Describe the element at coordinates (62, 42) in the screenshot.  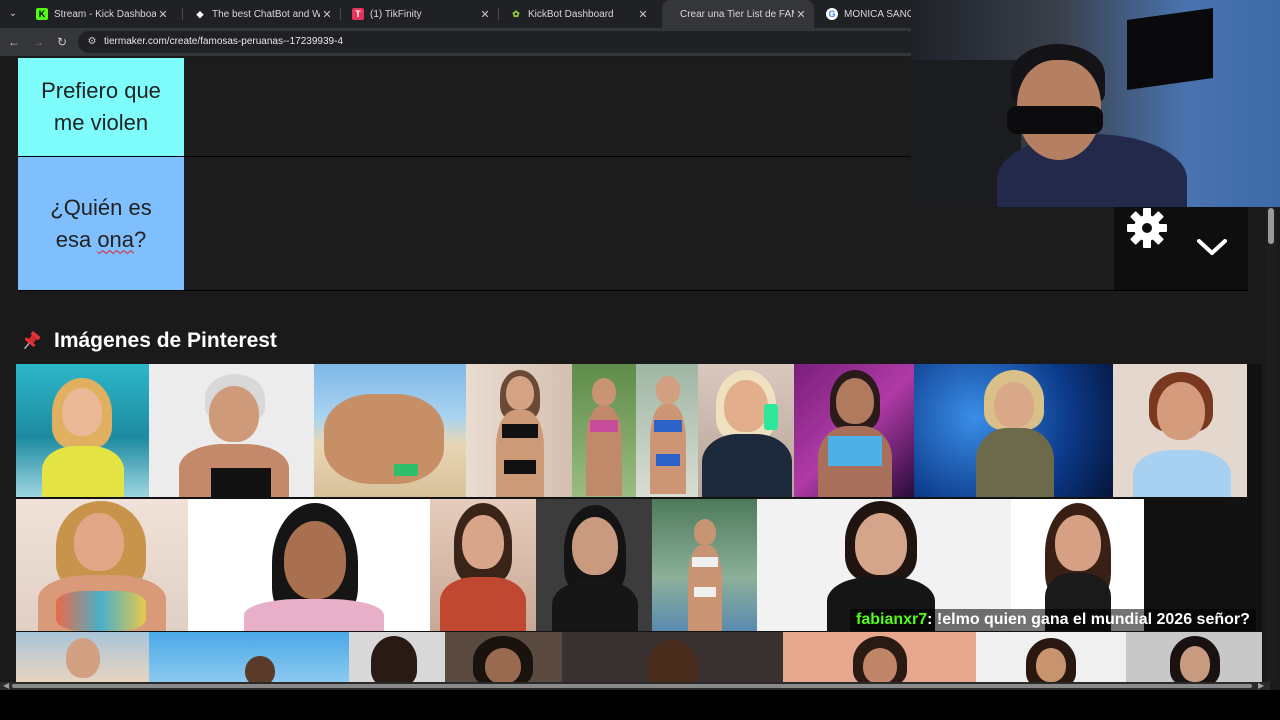
I see `reload-icon: ↻` at that location.